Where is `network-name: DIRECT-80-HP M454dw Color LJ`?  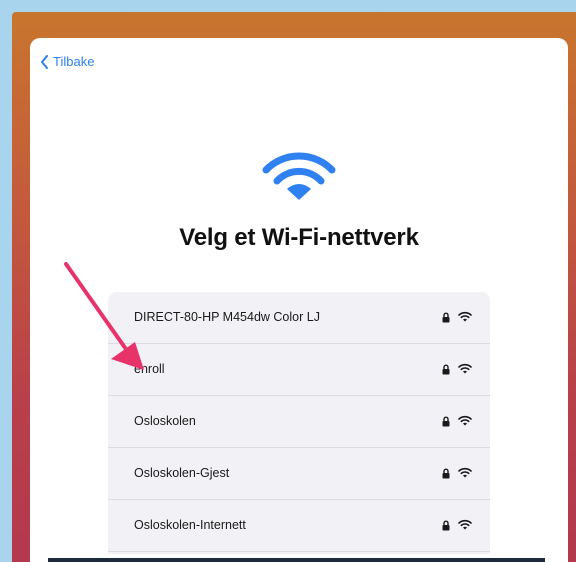 network-name: DIRECT-80-HP M454dw Color LJ is located at coordinates (227, 317).